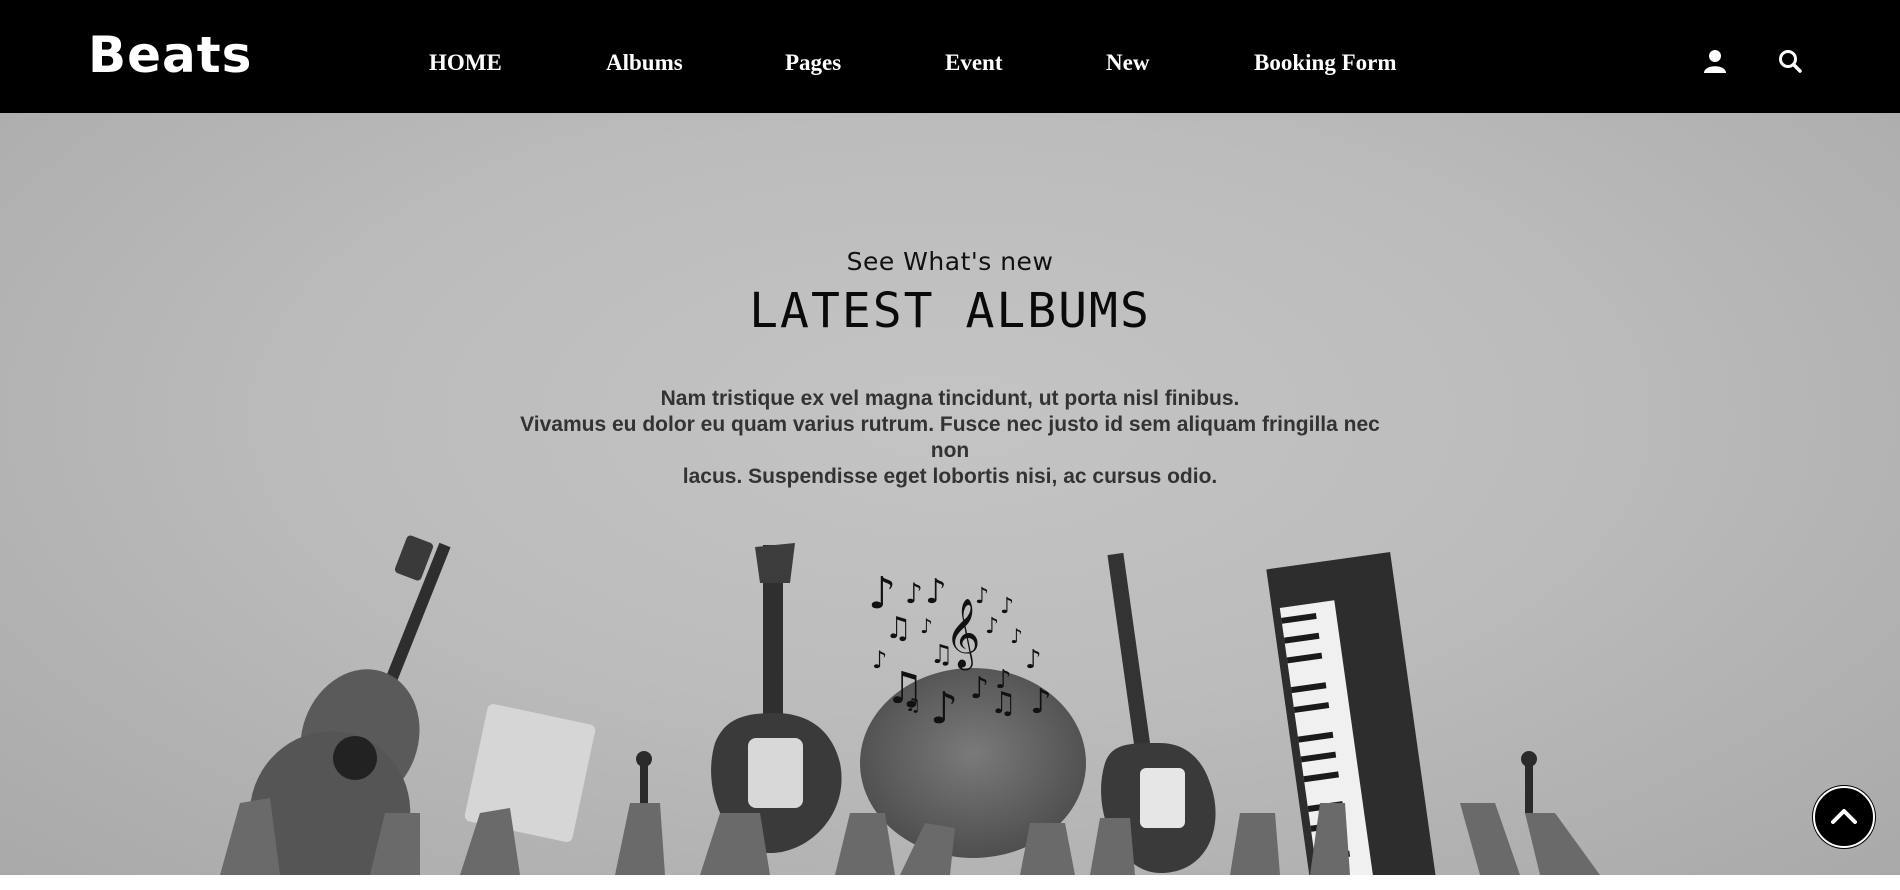  I want to click on nav-pages: Pages, so click(813, 63).